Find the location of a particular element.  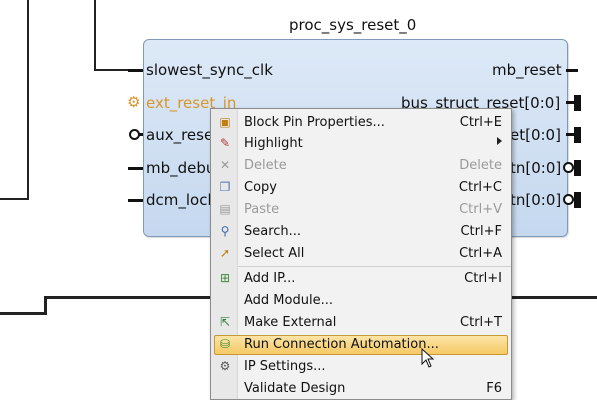

gear-icon: ⚙ is located at coordinates (133, 102).